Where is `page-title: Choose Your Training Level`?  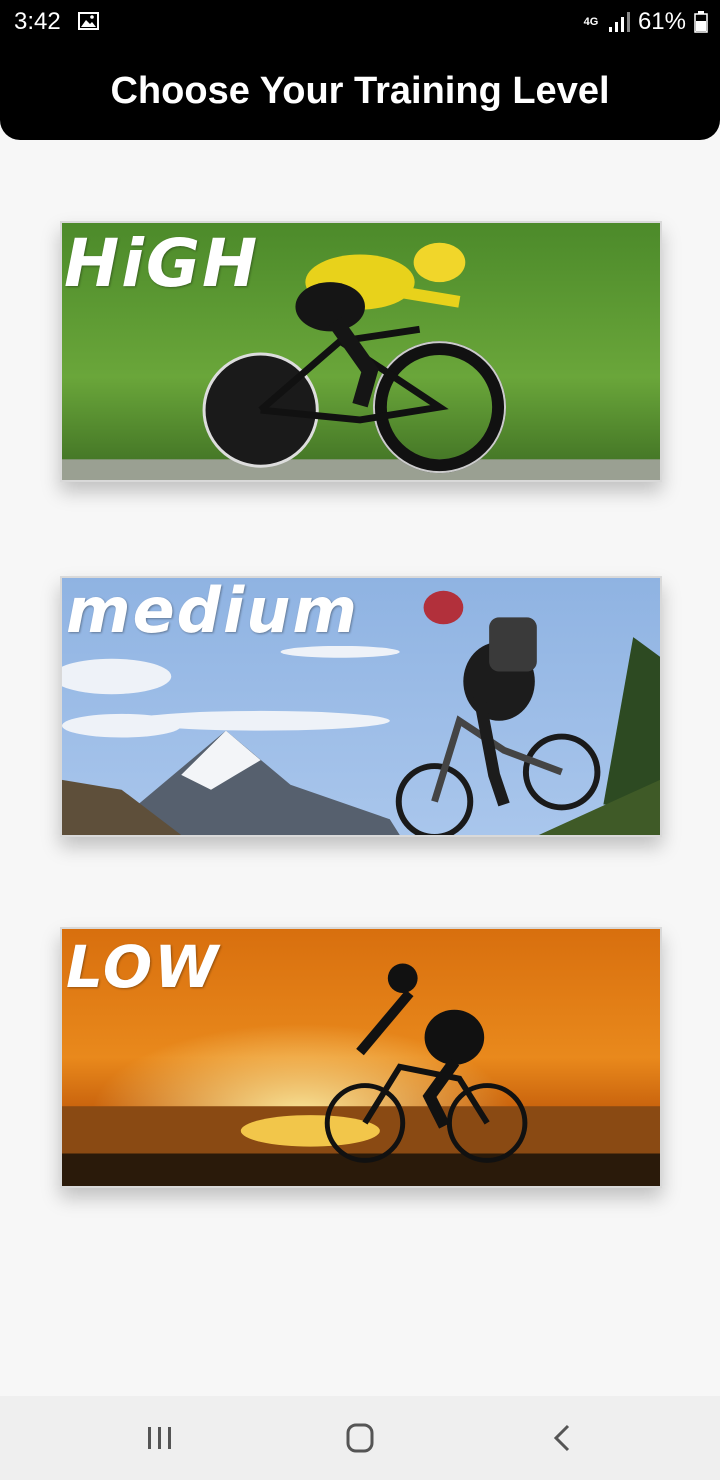 page-title: Choose Your Training Level is located at coordinates (360, 91).